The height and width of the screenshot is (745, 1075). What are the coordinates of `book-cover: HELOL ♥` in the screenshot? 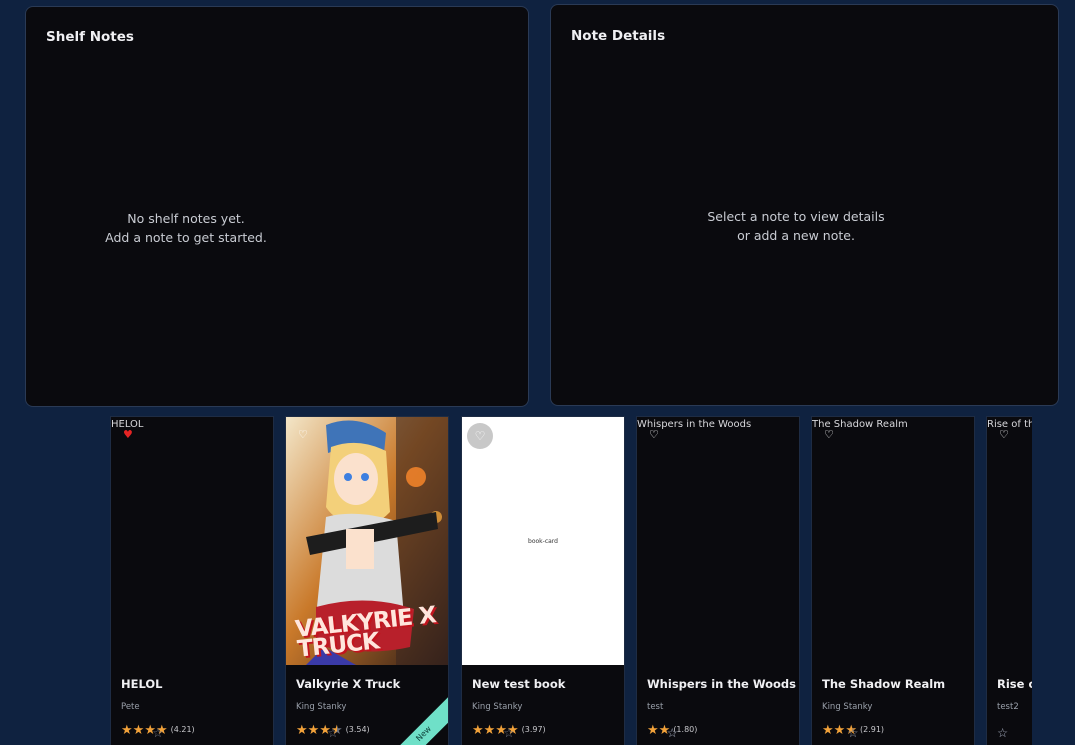 It's located at (192, 541).